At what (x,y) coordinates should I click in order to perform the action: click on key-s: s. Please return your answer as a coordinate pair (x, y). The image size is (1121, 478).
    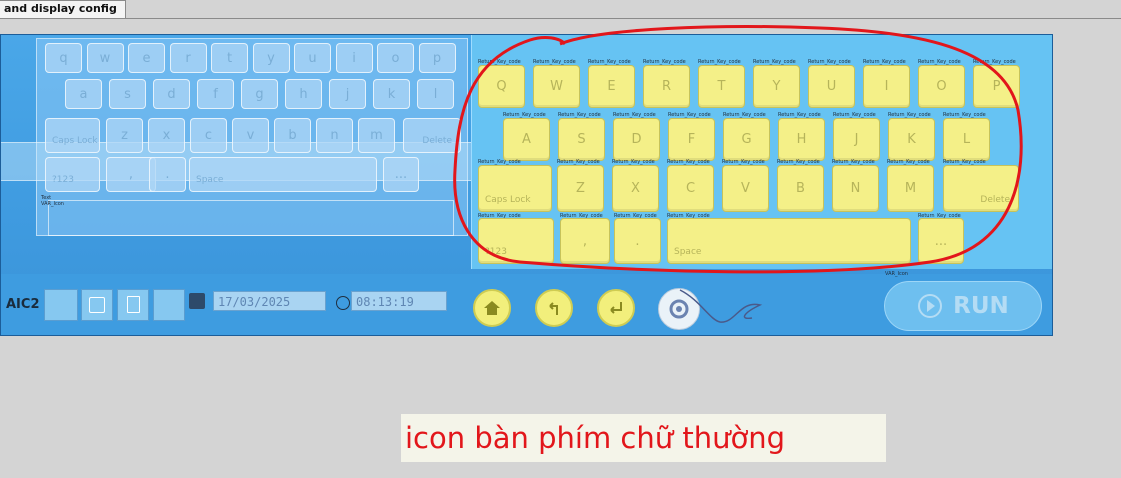
    Looking at the image, I should click on (127, 94).